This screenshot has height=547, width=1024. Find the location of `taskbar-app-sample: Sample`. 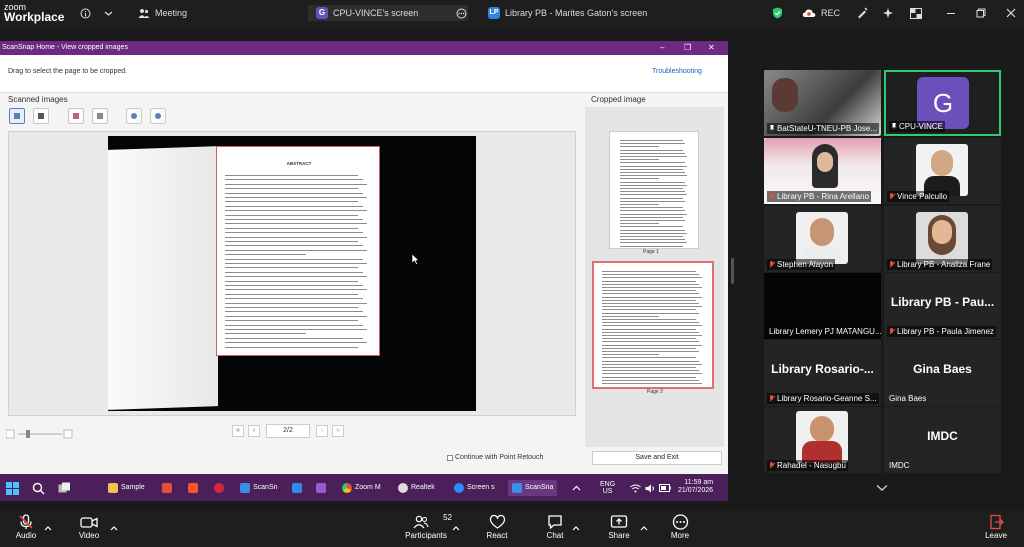

taskbar-app-sample: Sample is located at coordinates (126, 488).